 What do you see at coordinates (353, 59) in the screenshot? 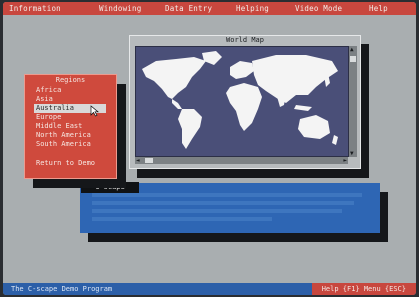
I see `vertical-scroll-thumb` at bounding box center [353, 59].